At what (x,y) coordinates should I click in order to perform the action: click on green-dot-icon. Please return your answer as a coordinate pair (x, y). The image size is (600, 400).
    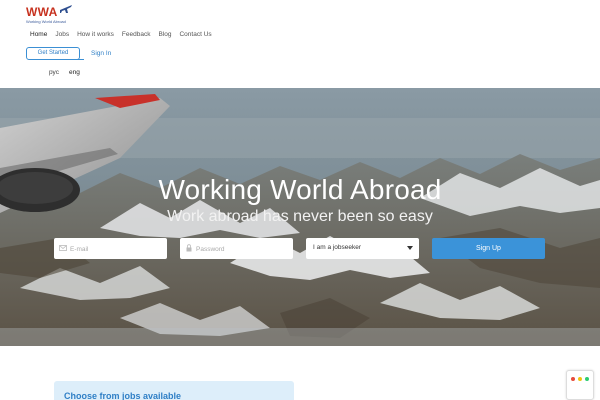
    Looking at the image, I should click on (587, 379).